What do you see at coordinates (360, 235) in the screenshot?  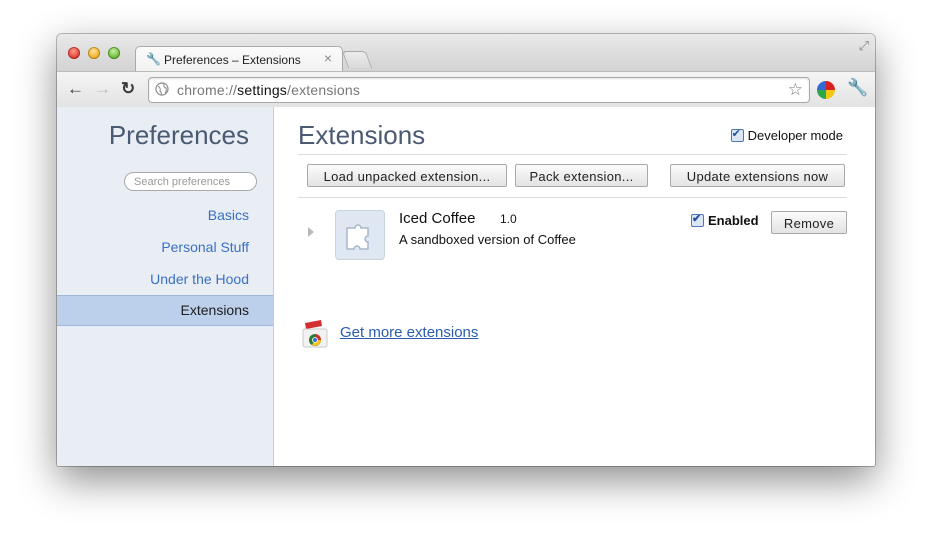 I see `puzzle-icon` at bounding box center [360, 235].